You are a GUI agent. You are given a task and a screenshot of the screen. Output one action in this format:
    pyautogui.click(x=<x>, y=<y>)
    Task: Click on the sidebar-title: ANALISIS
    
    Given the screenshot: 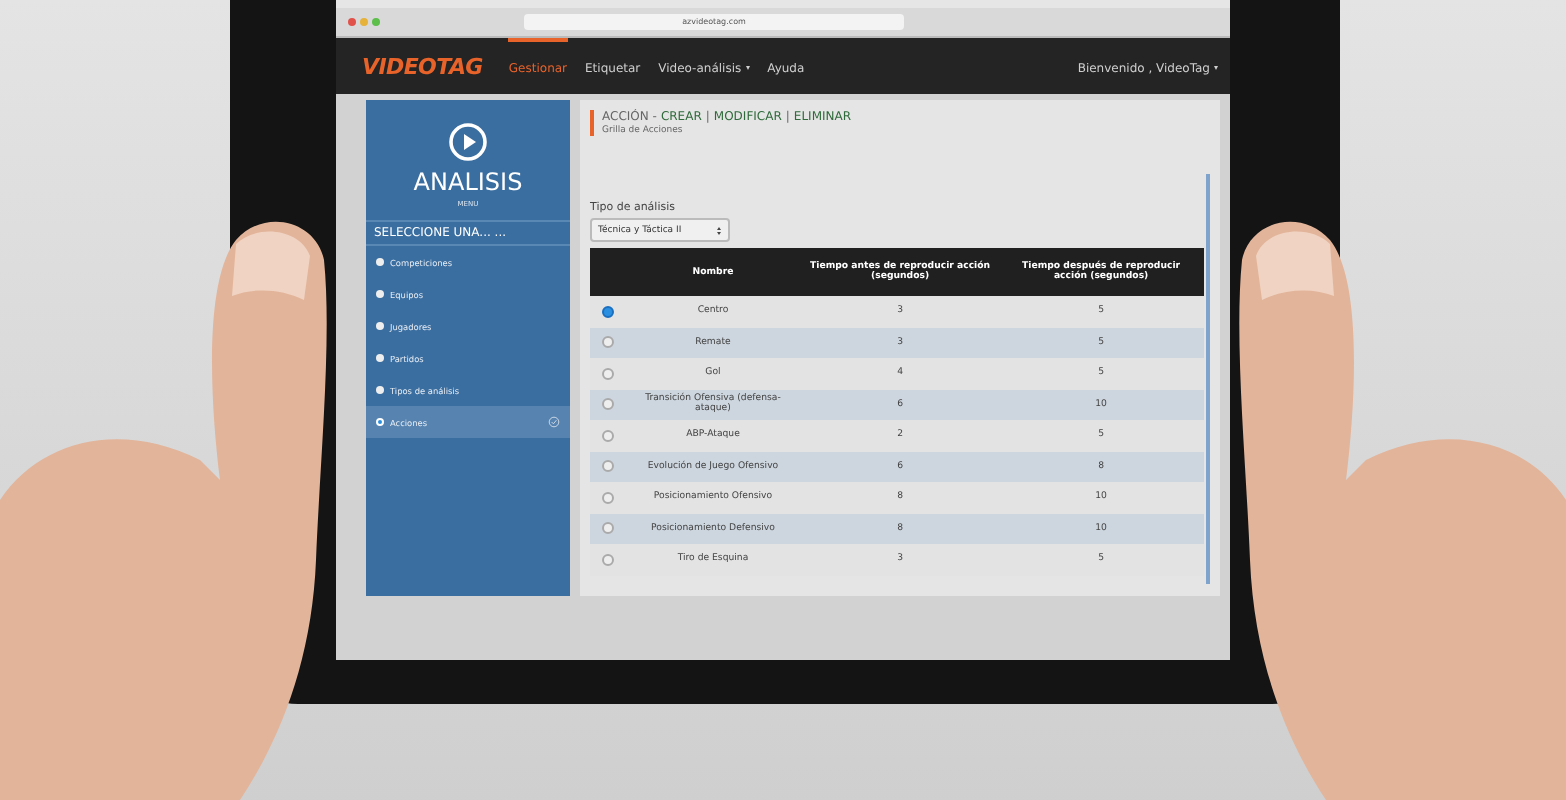 What is the action you would take?
    pyautogui.click(x=468, y=182)
    